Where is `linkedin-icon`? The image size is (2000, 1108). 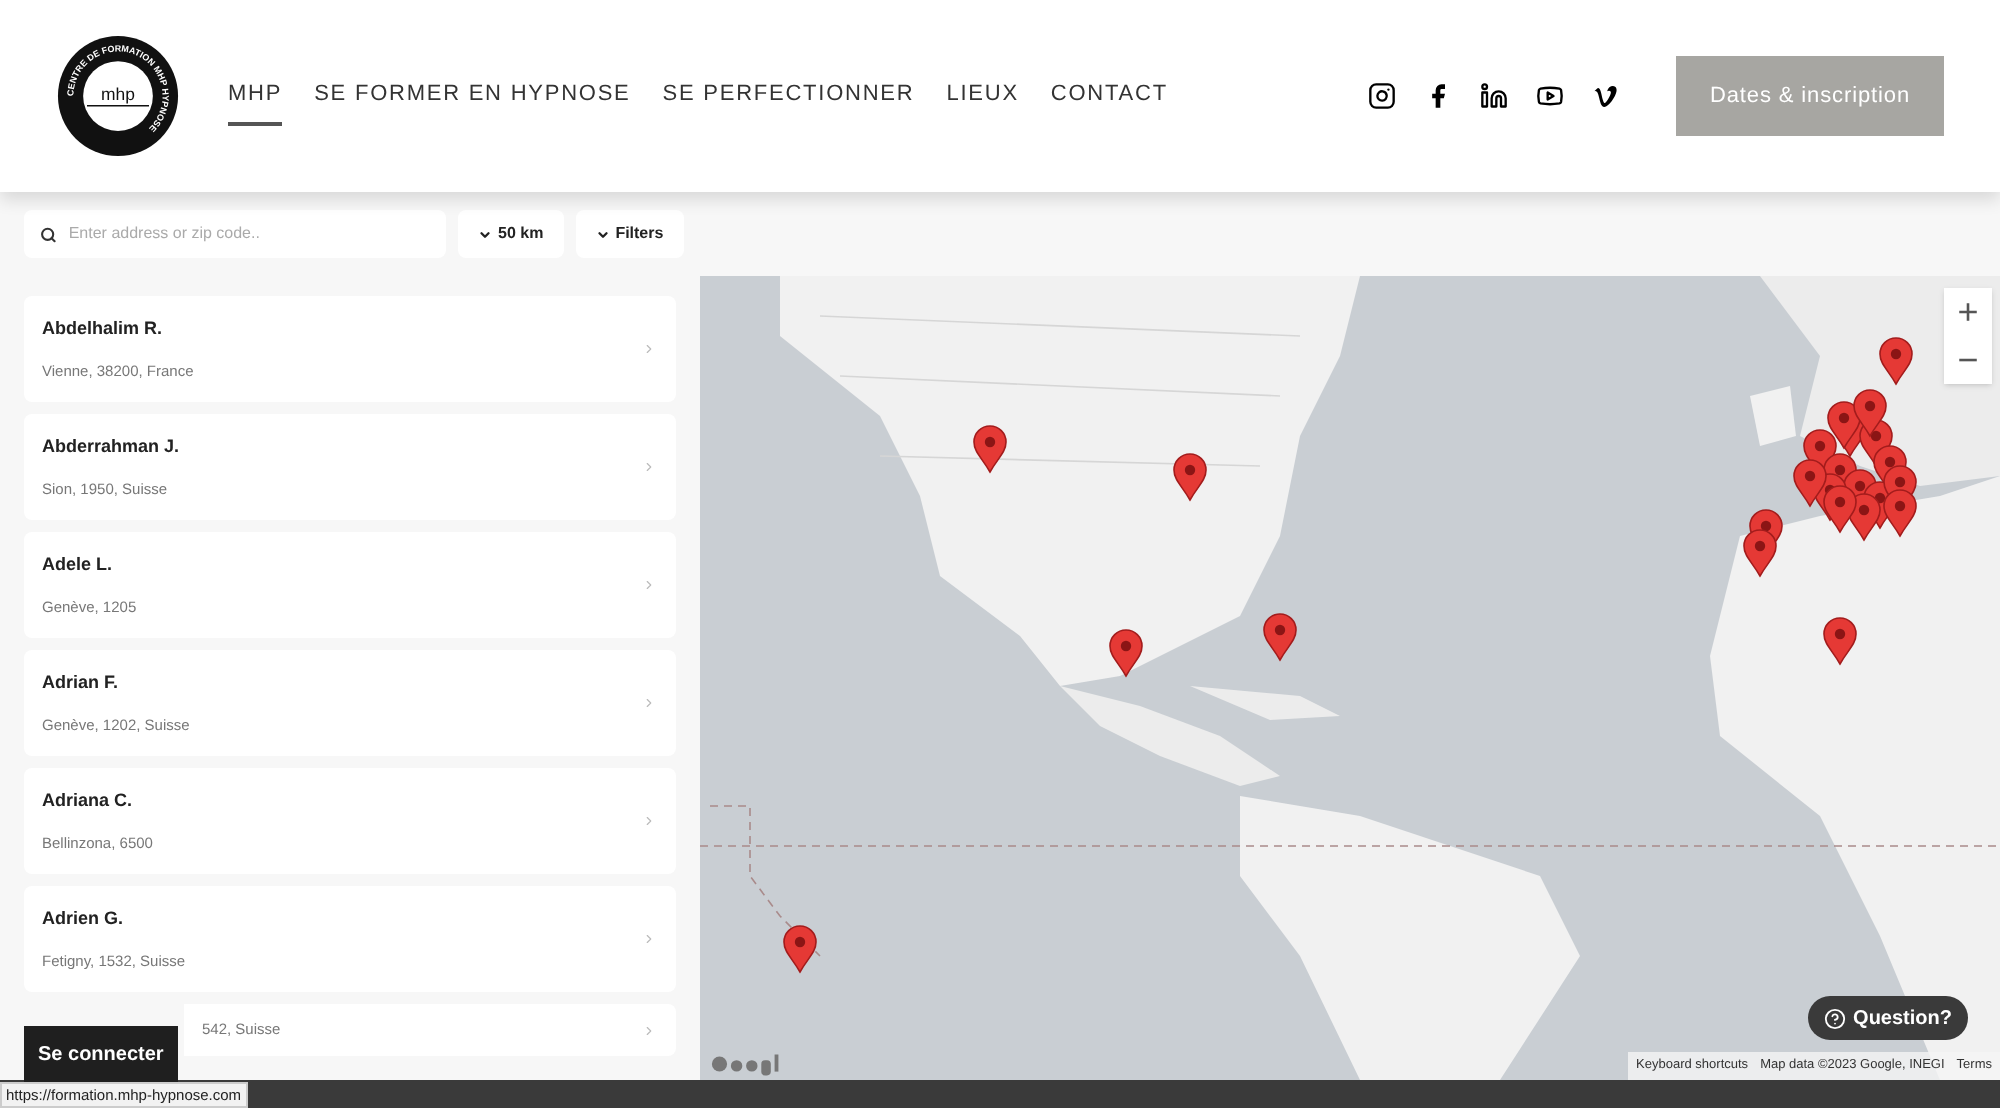
linkedin-icon is located at coordinates (1494, 96).